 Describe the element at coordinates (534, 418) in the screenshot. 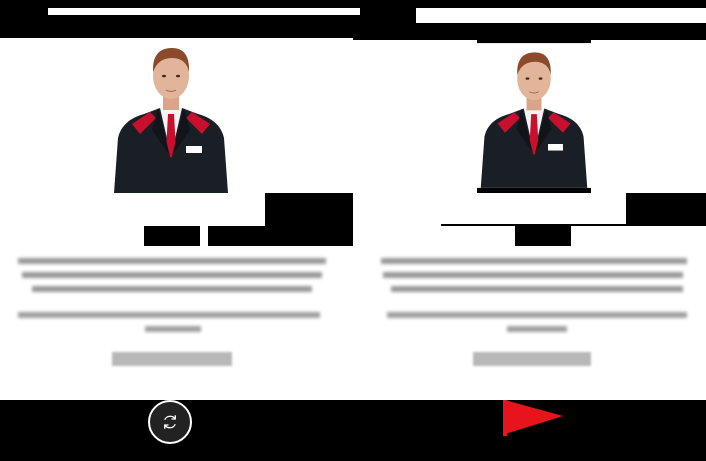

I see `flag-icon` at that location.